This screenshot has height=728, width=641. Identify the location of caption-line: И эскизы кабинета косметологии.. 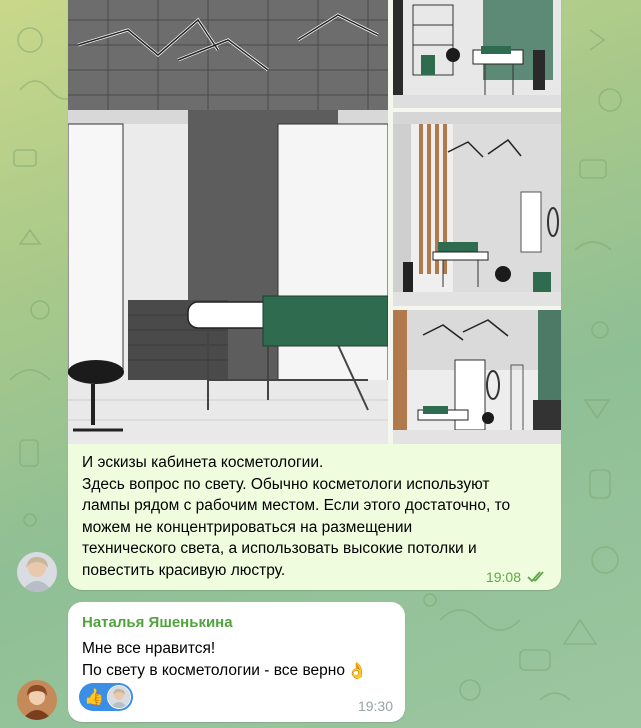
(203, 462).